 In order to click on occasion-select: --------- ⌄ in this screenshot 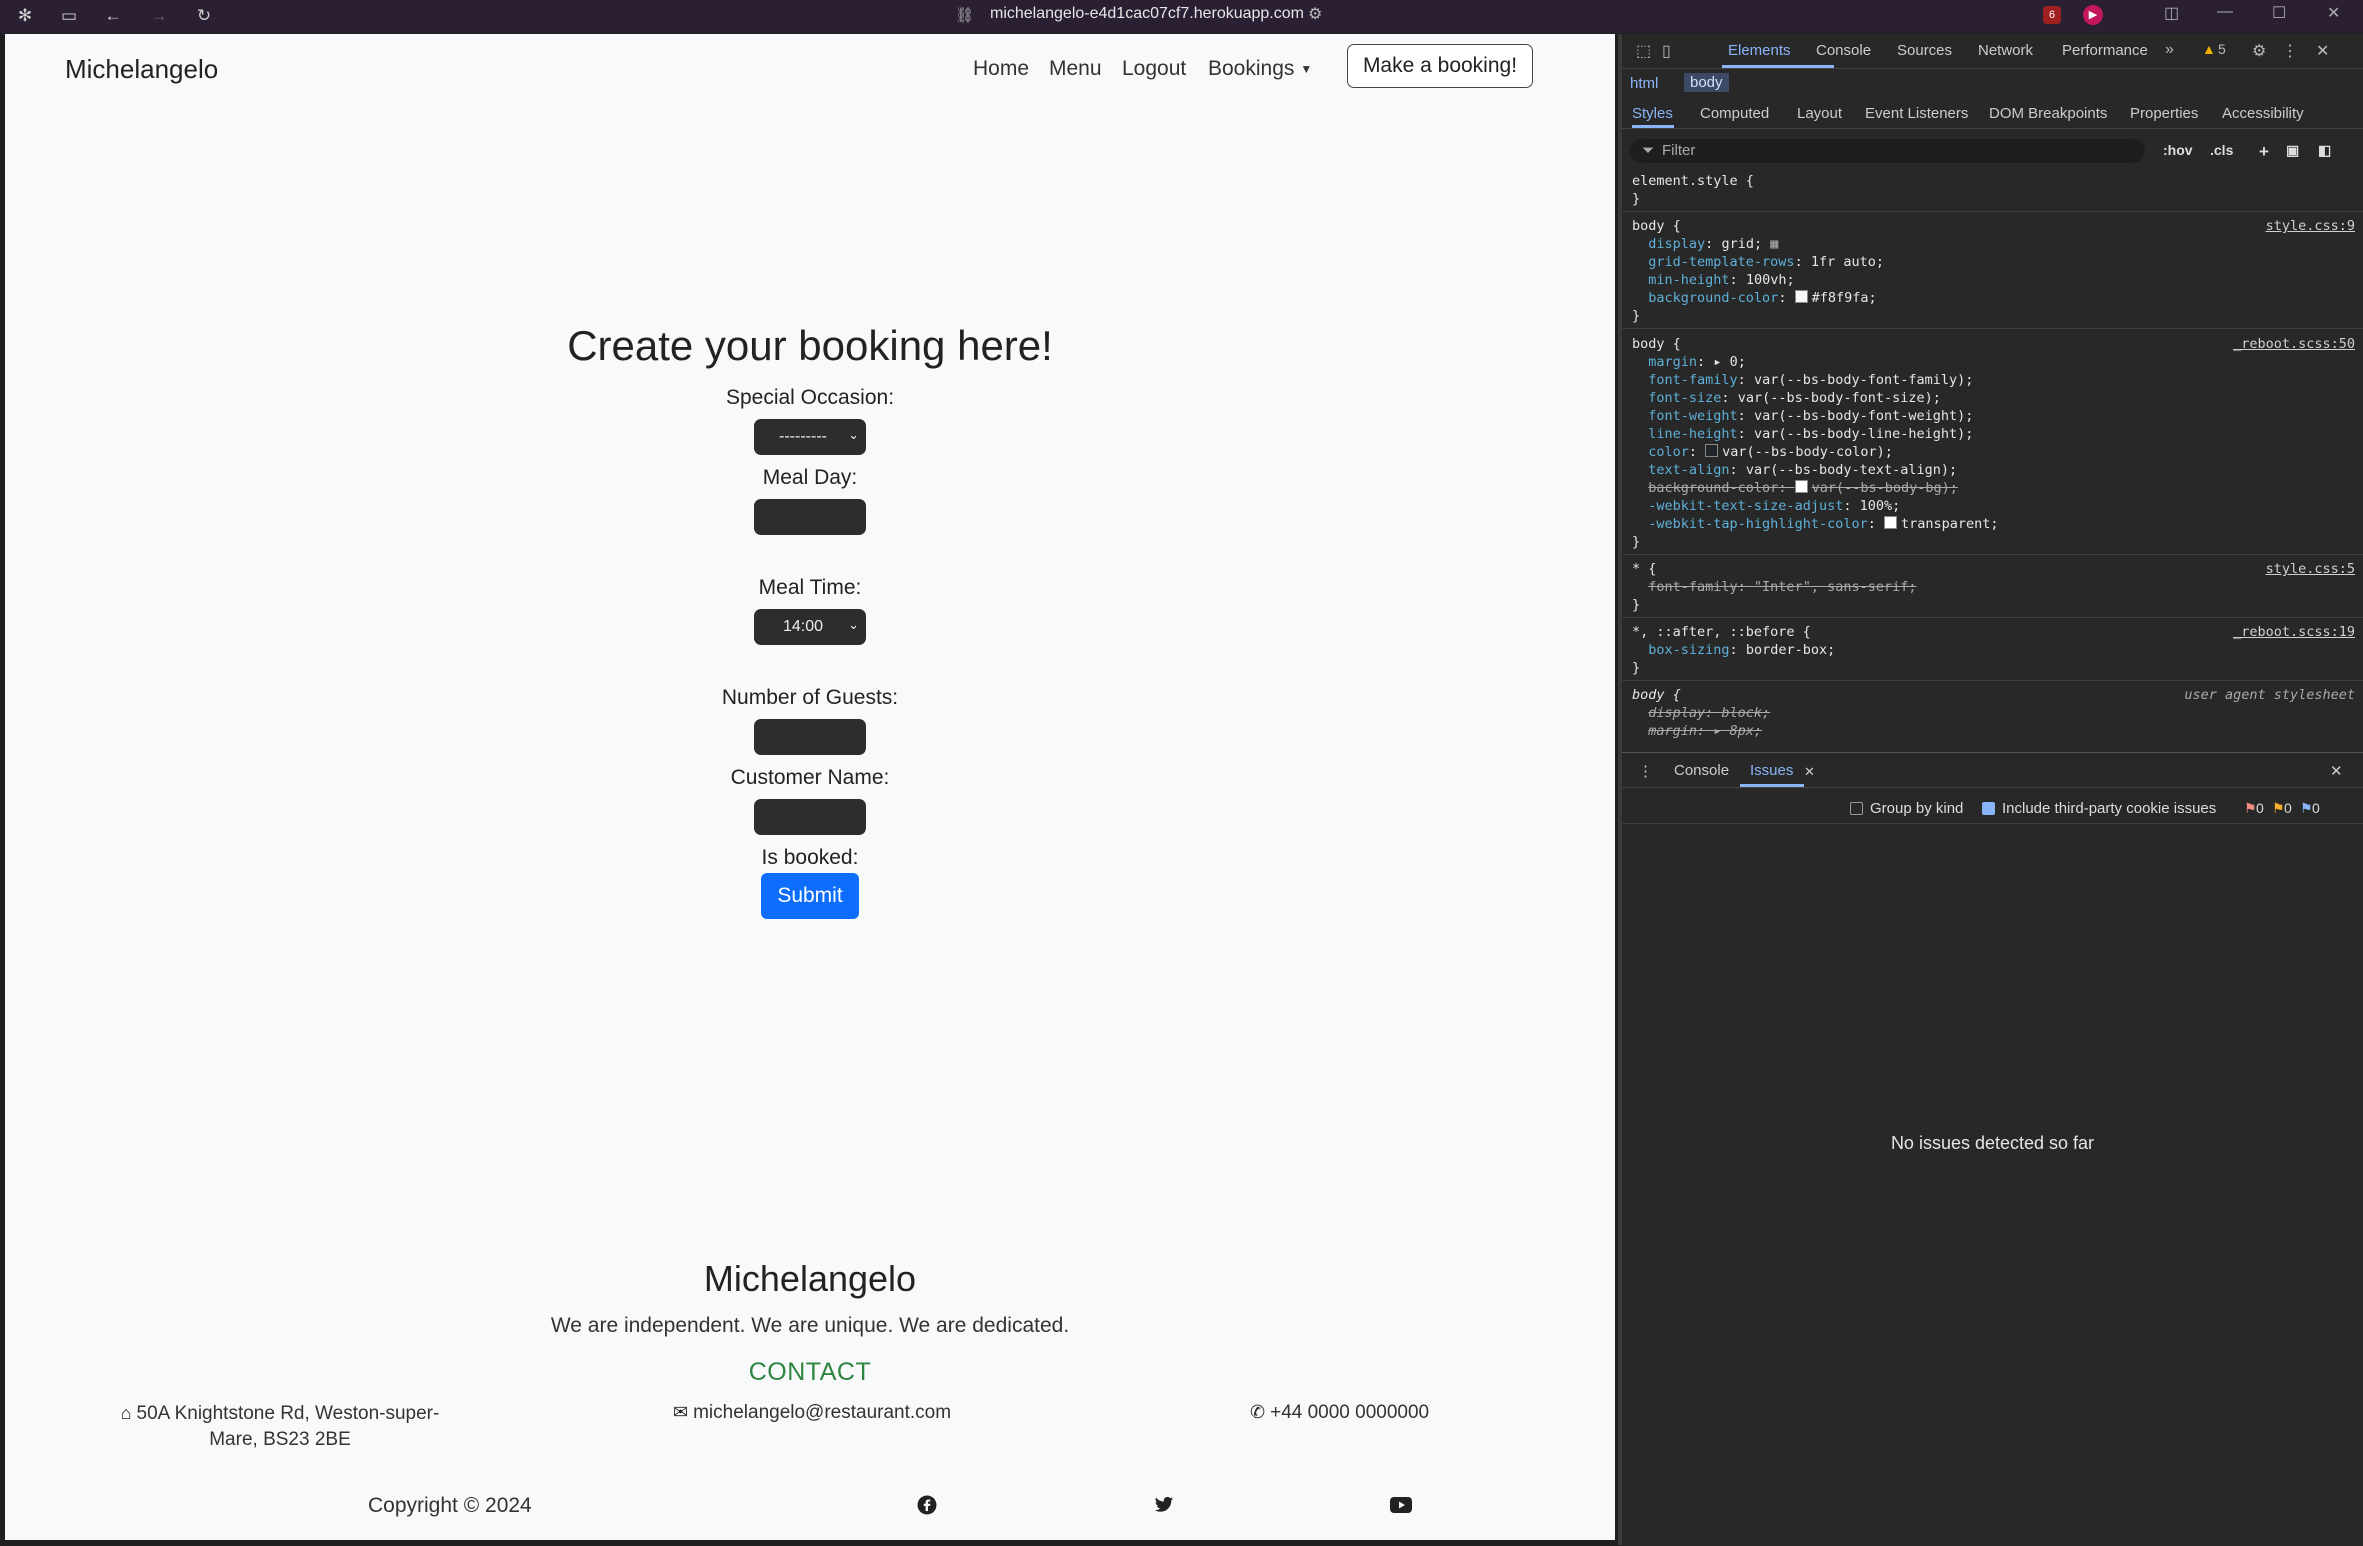, I will do `click(810, 437)`.